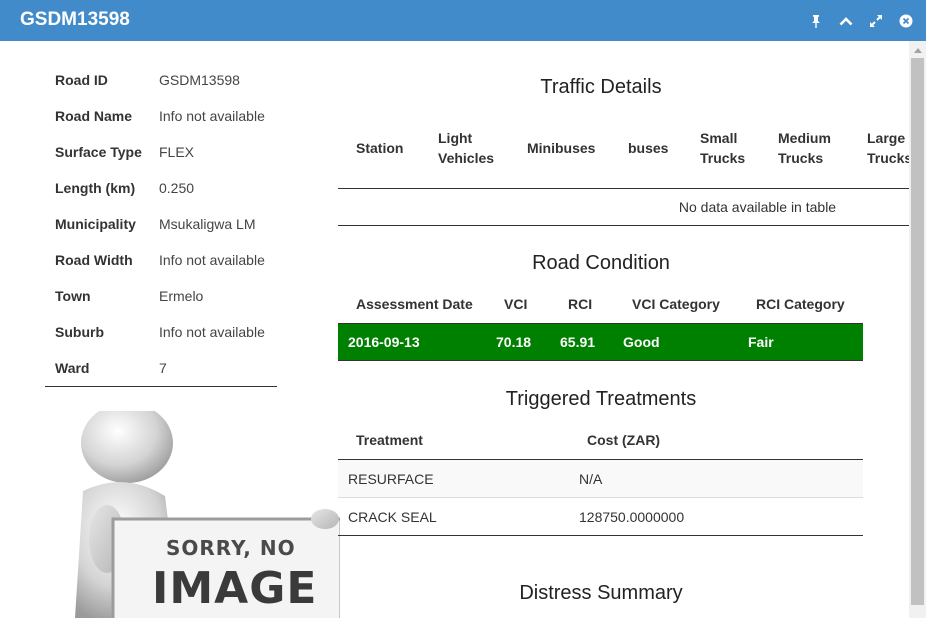  Describe the element at coordinates (95, 188) in the screenshot. I see `info-key: Length (km)` at that location.